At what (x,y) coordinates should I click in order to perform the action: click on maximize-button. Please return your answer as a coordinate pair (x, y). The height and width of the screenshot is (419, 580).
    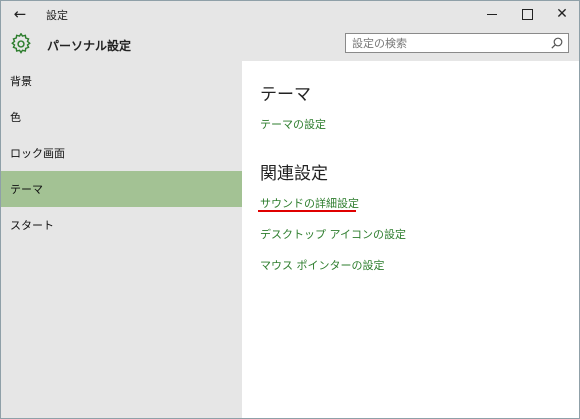
    Looking at the image, I should click on (527, 14).